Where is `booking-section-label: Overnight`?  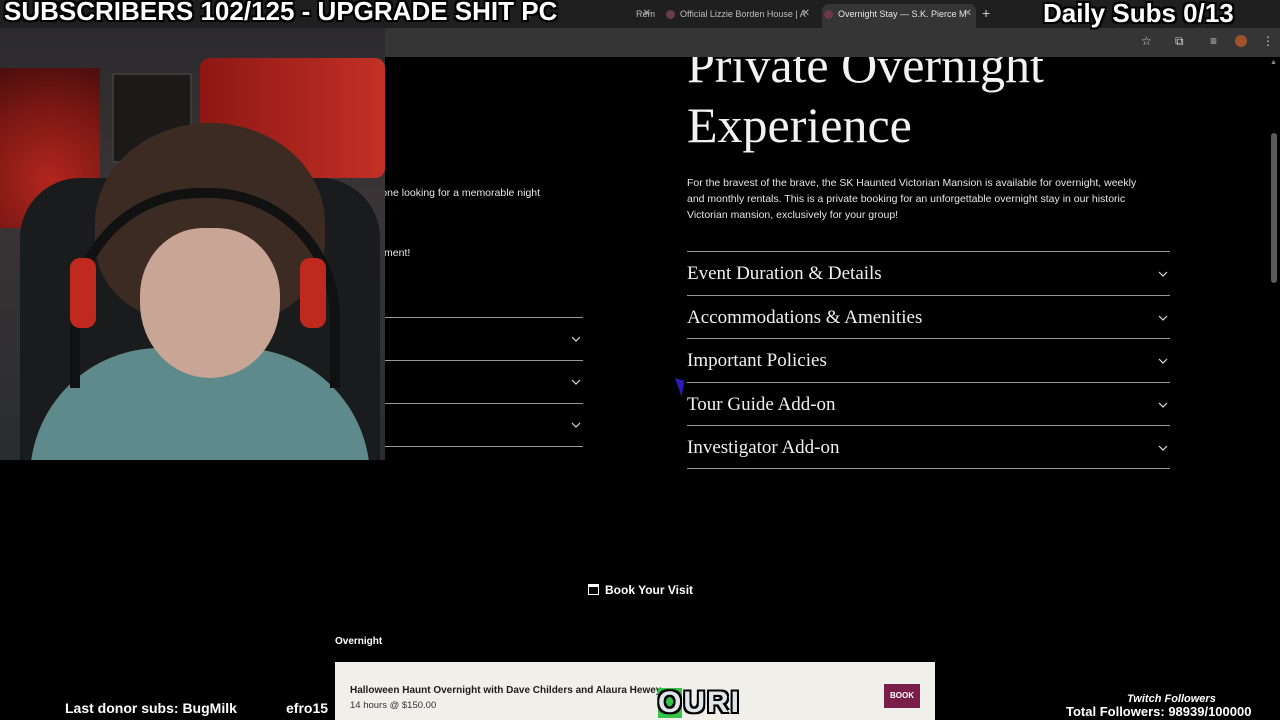
booking-section-label: Overnight is located at coordinates (359, 641).